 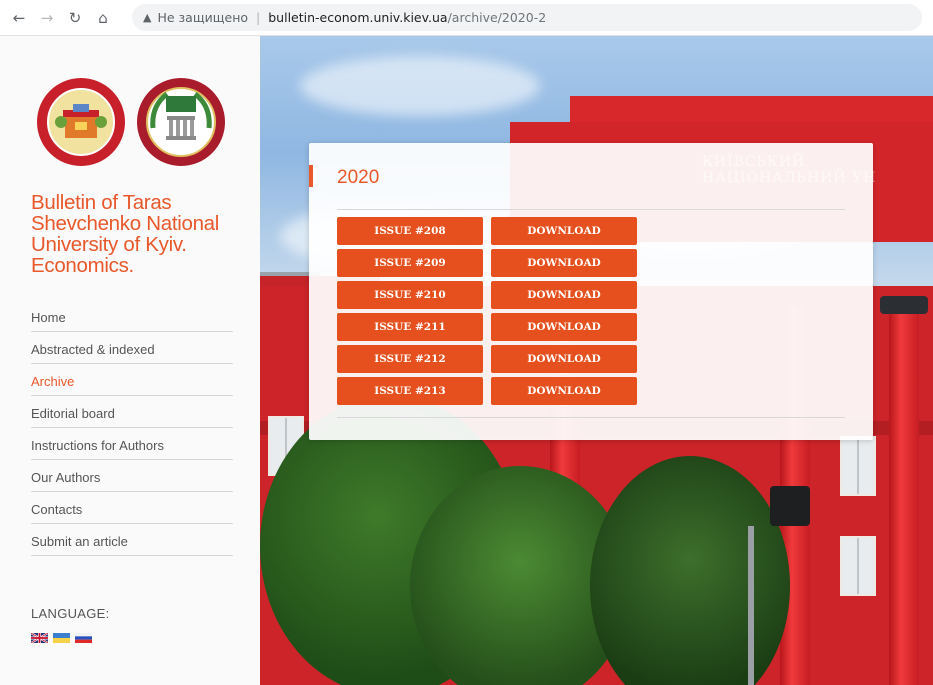 What do you see at coordinates (70, 613) in the screenshot?
I see `language-label: LANGUAGE:` at bounding box center [70, 613].